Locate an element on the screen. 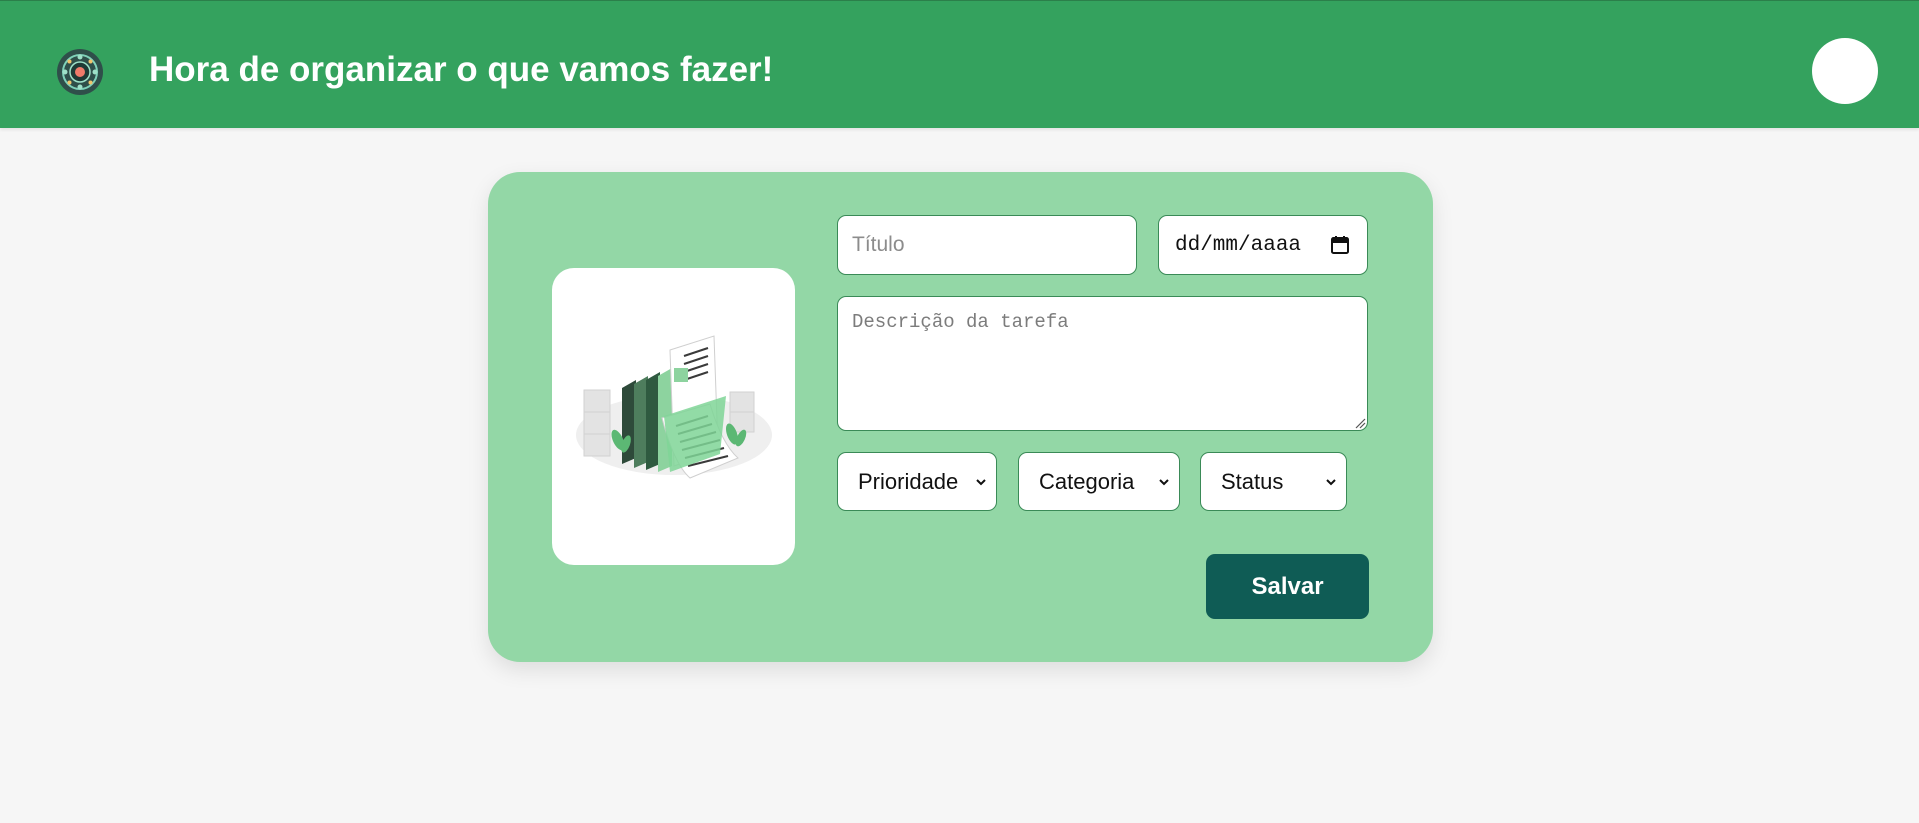  date-input: dd/mm/aaaa is located at coordinates (1263, 245).